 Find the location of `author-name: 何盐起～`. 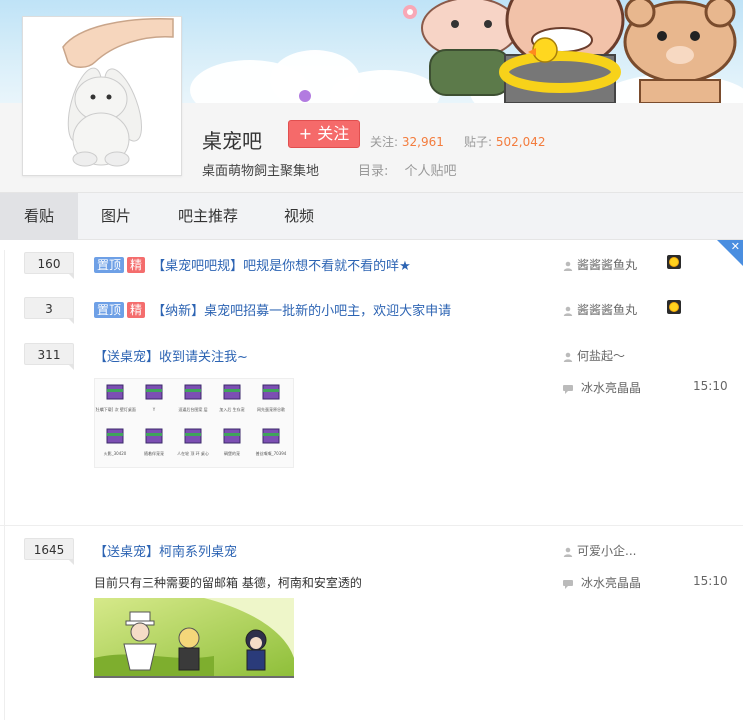

author-name: 何盐起～ is located at coordinates (601, 356).